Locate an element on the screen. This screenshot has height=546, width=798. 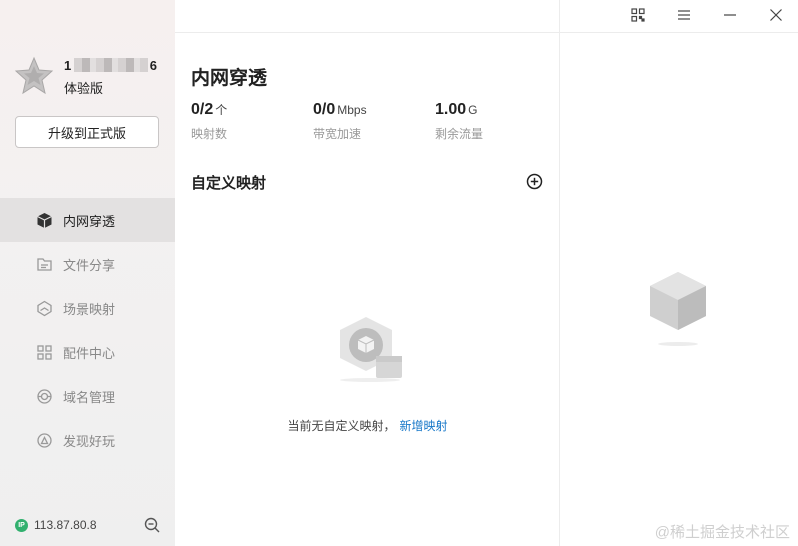
sidebar-item-file-share: 文件分享 is located at coordinates (87, 264).